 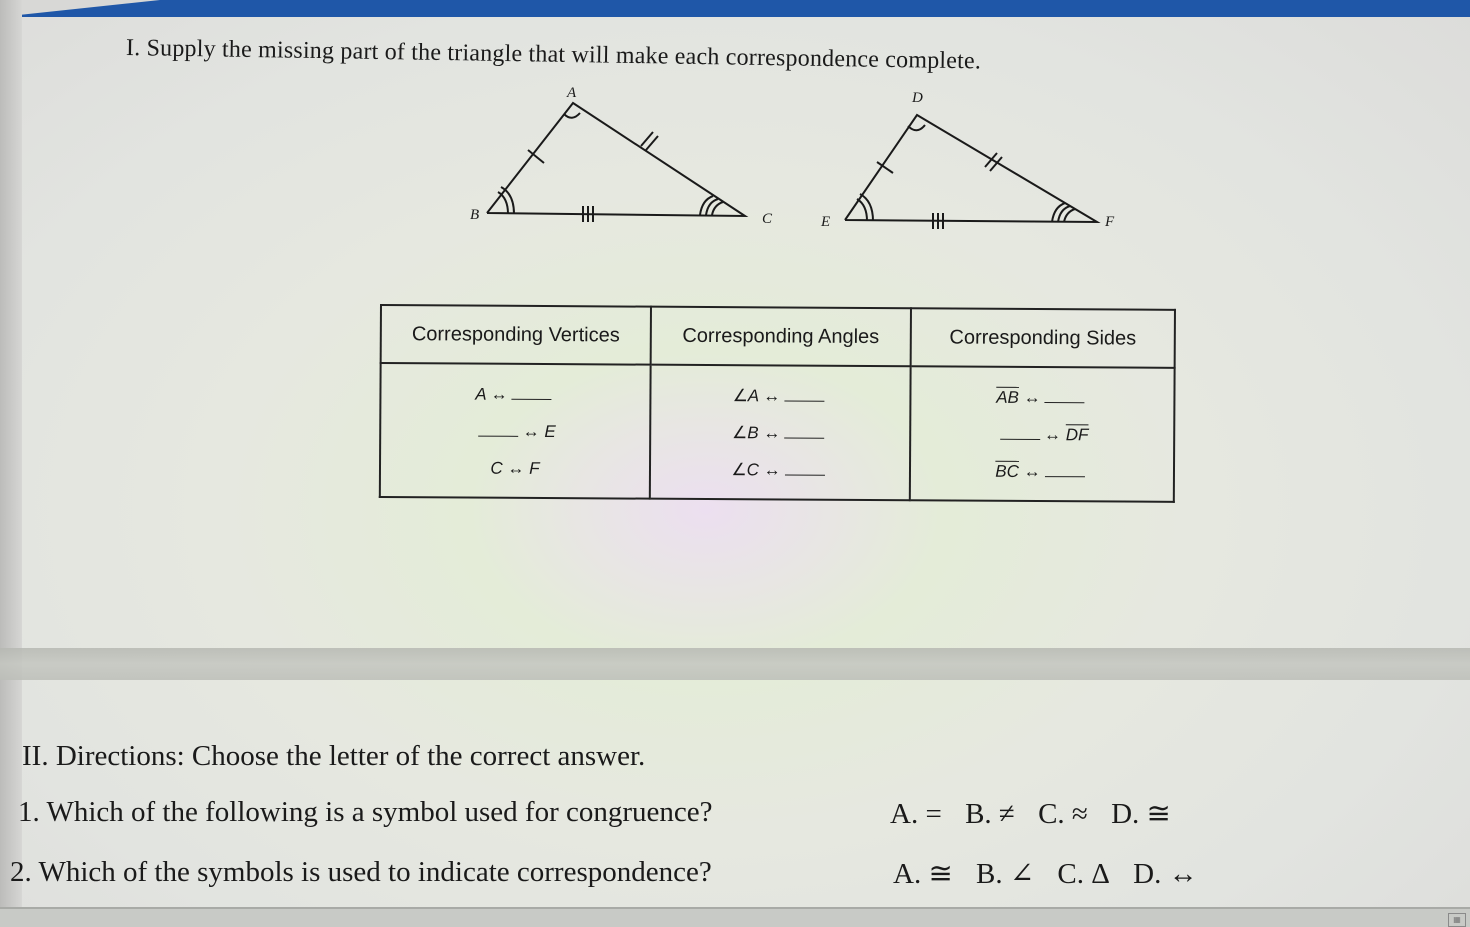 I want to click on option-c: C. Δ, so click(x=1083, y=874).